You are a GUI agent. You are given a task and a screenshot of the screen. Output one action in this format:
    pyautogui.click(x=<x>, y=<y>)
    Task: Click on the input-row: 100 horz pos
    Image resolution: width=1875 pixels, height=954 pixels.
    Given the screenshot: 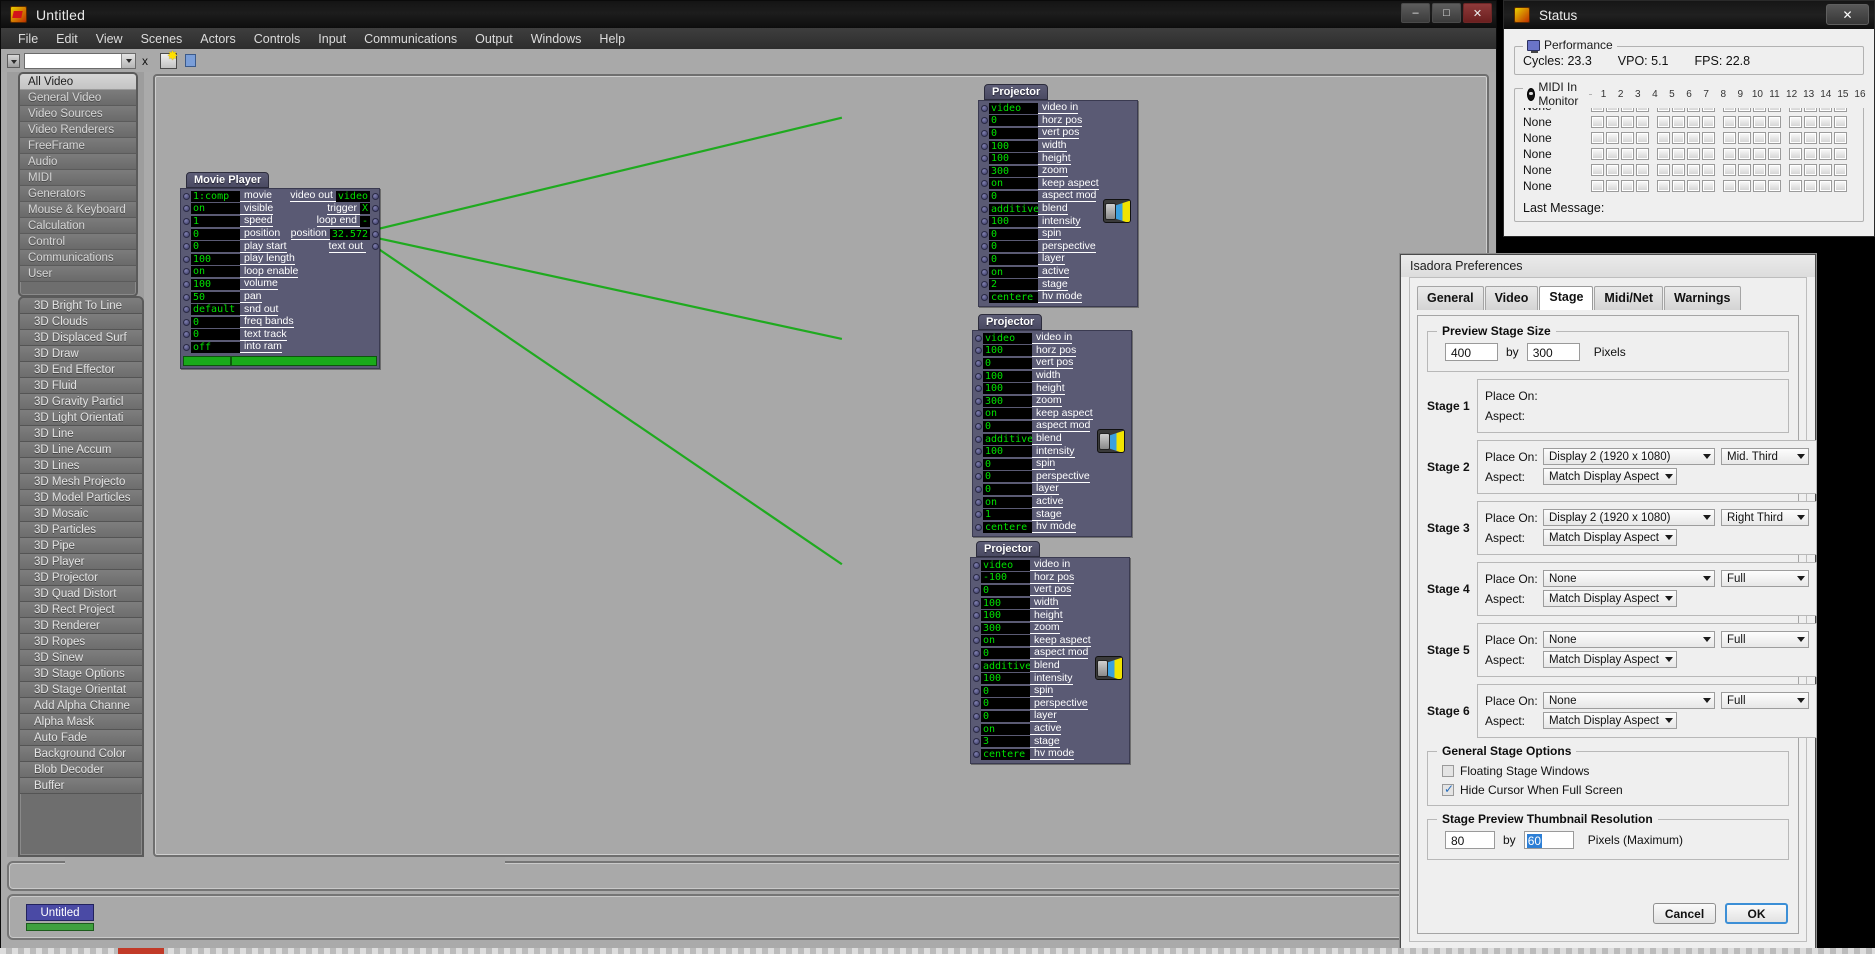 What is the action you would take?
    pyautogui.click(x=1052, y=351)
    